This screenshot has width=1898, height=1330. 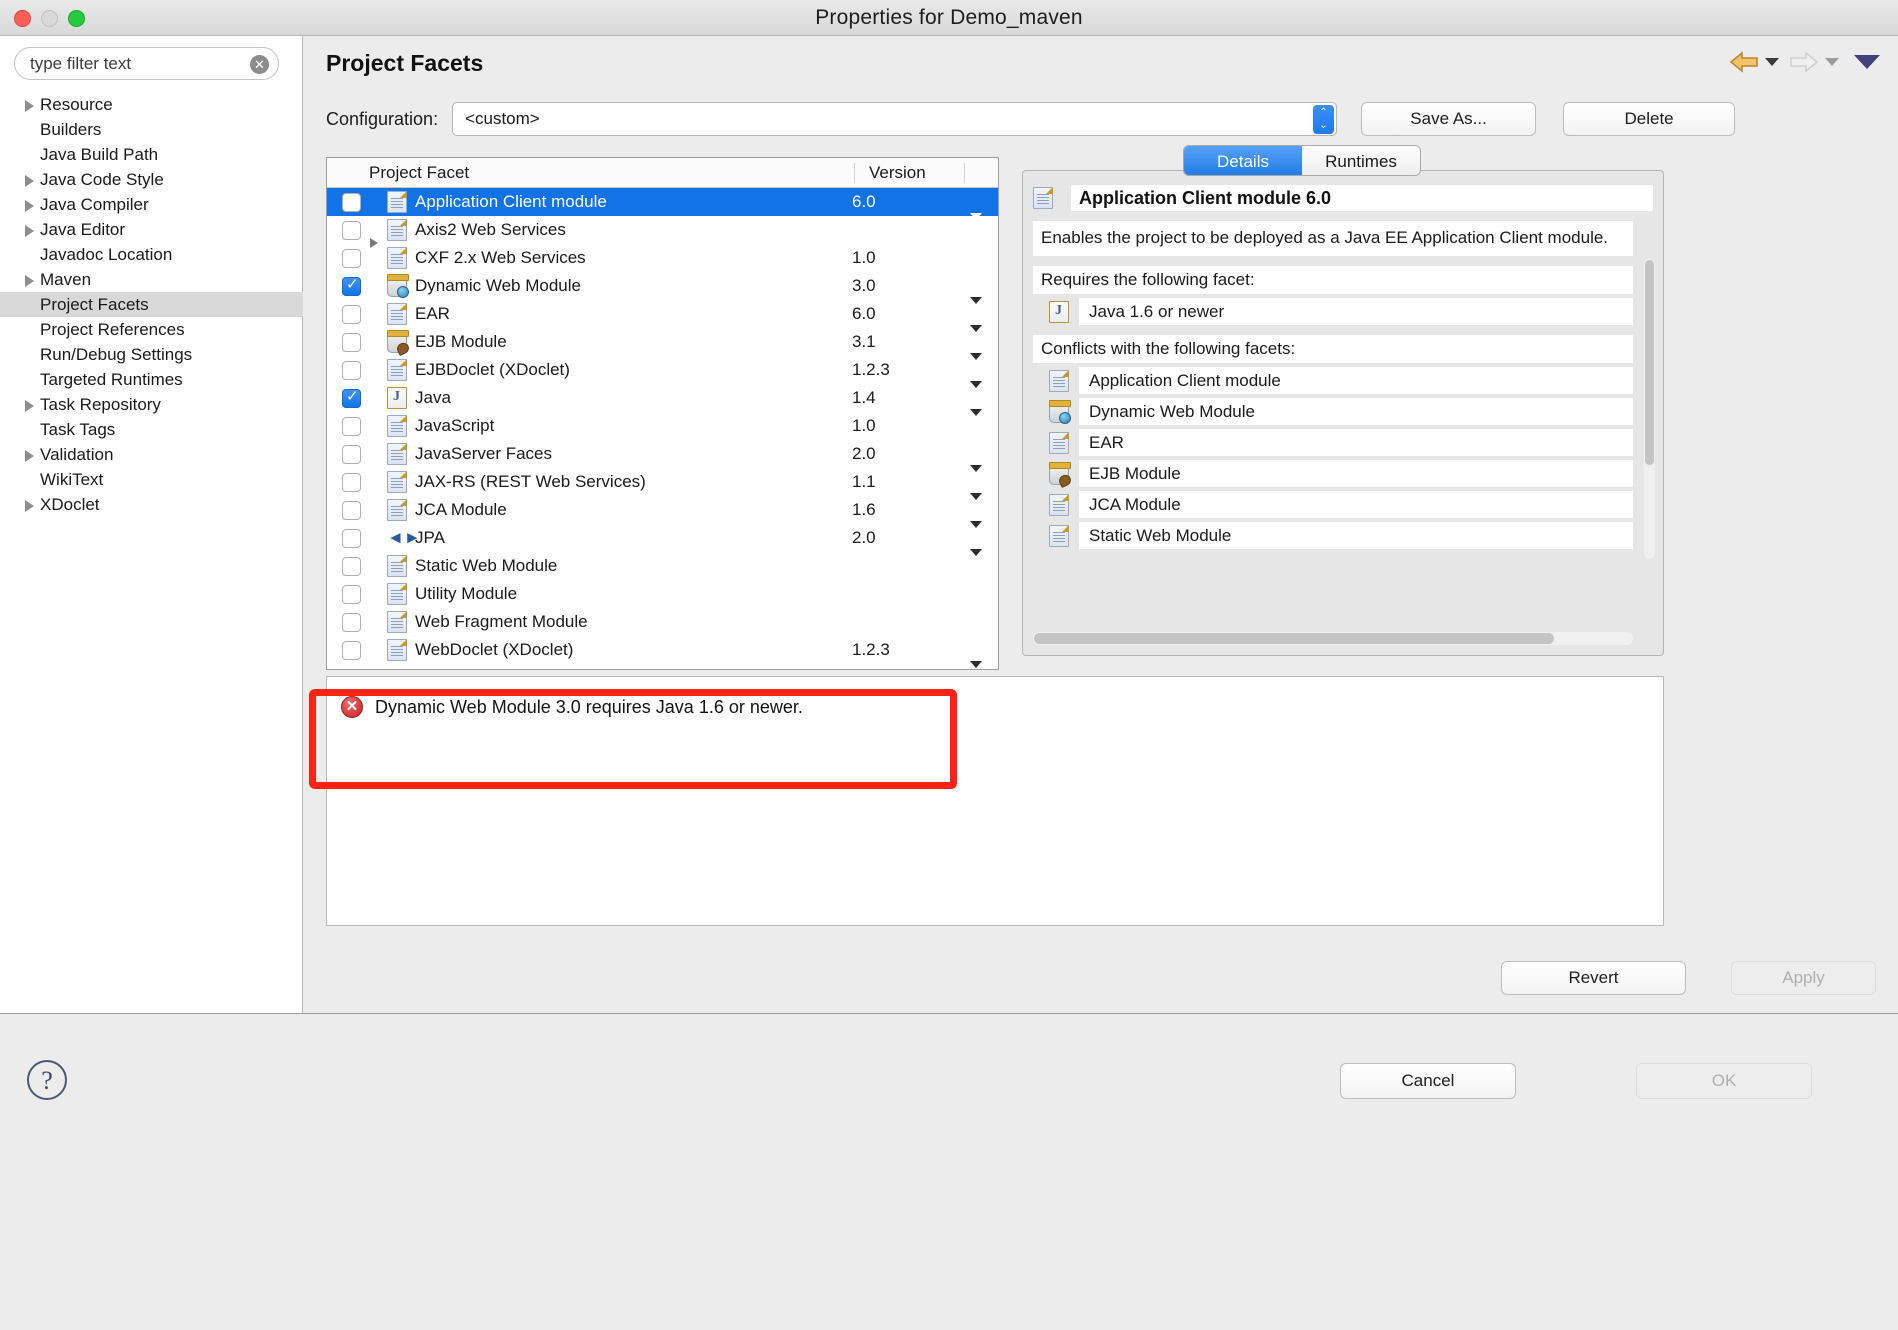 I want to click on clear-icon: ✕, so click(x=259, y=64).